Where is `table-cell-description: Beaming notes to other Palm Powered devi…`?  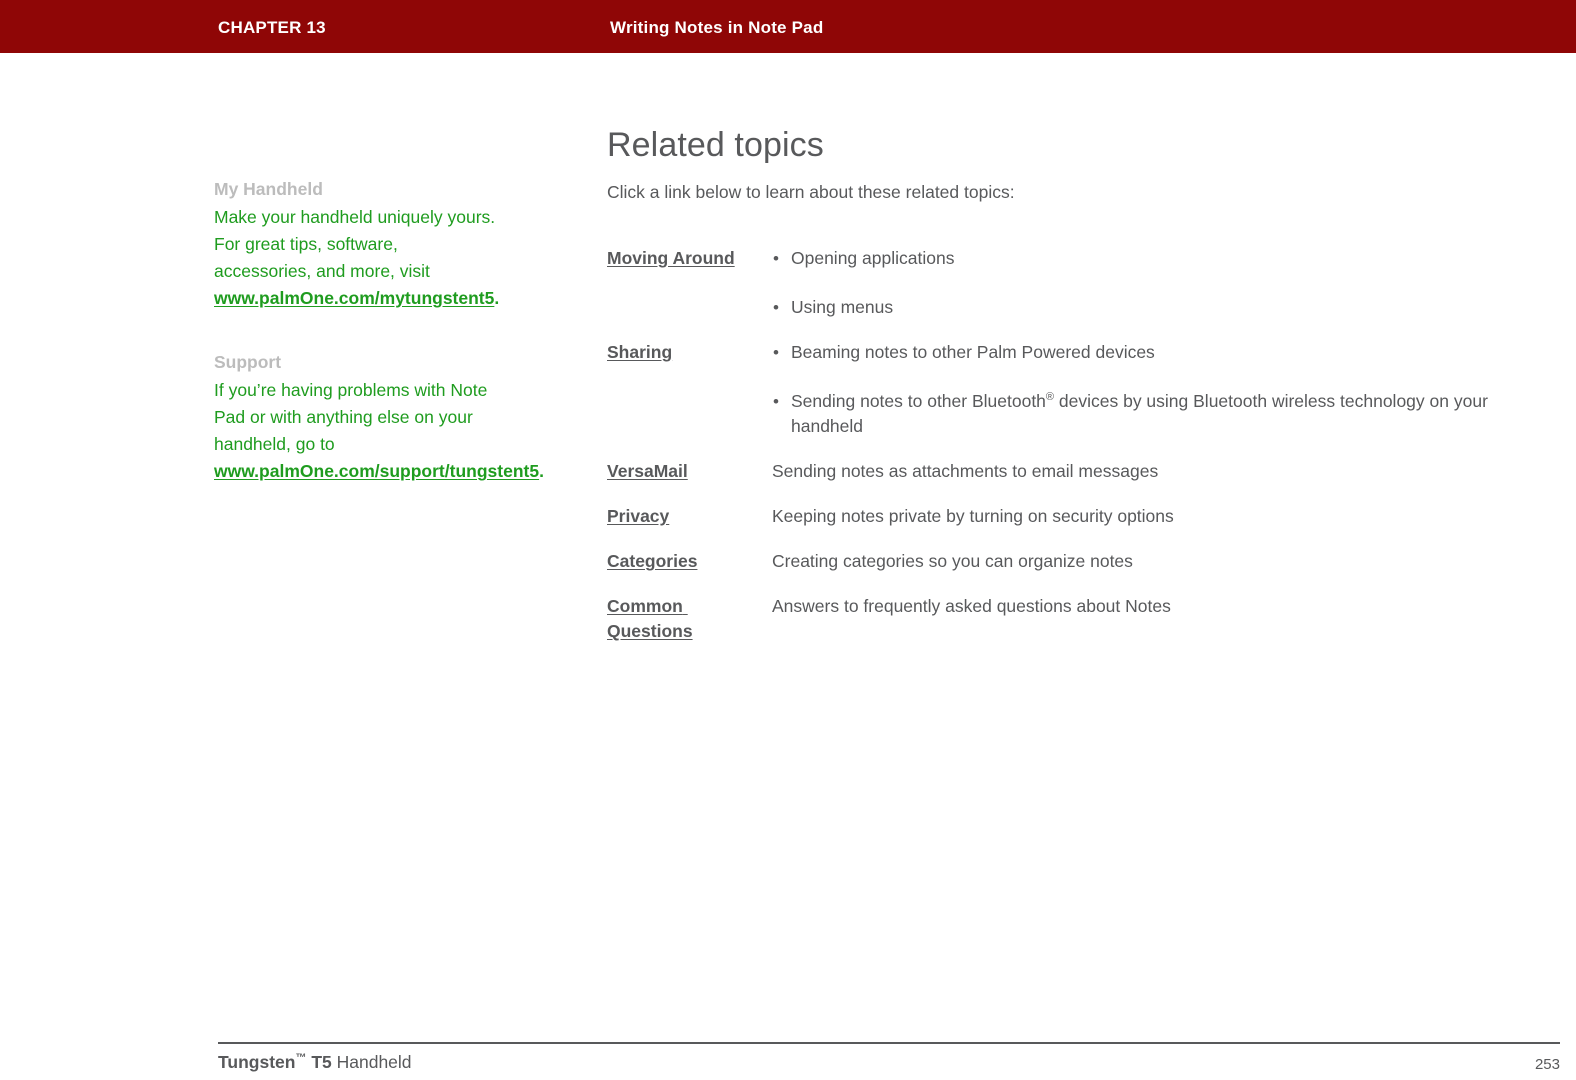 table-cell-description: Beaming notes to other Palm Powered devi… is located at coordinates (1154, 399).